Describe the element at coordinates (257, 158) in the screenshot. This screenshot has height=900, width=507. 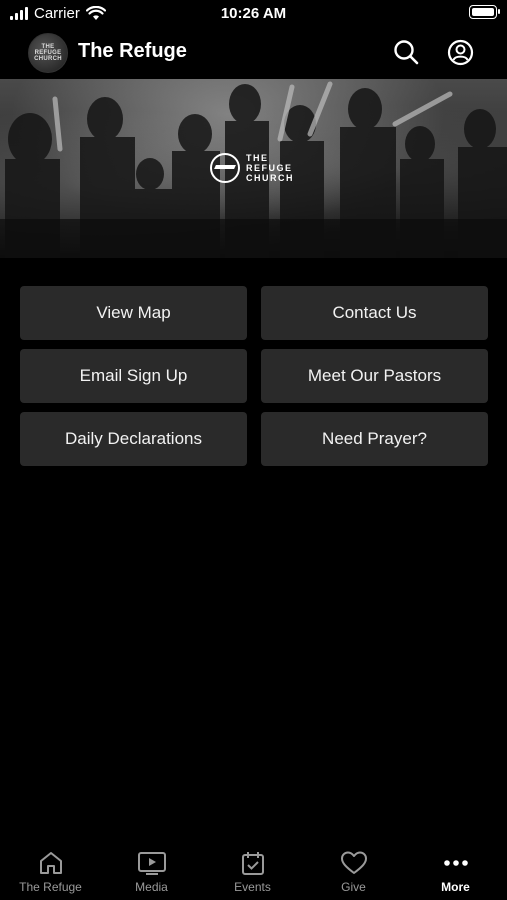
I see `hero-logo-line1: THE` at that location.